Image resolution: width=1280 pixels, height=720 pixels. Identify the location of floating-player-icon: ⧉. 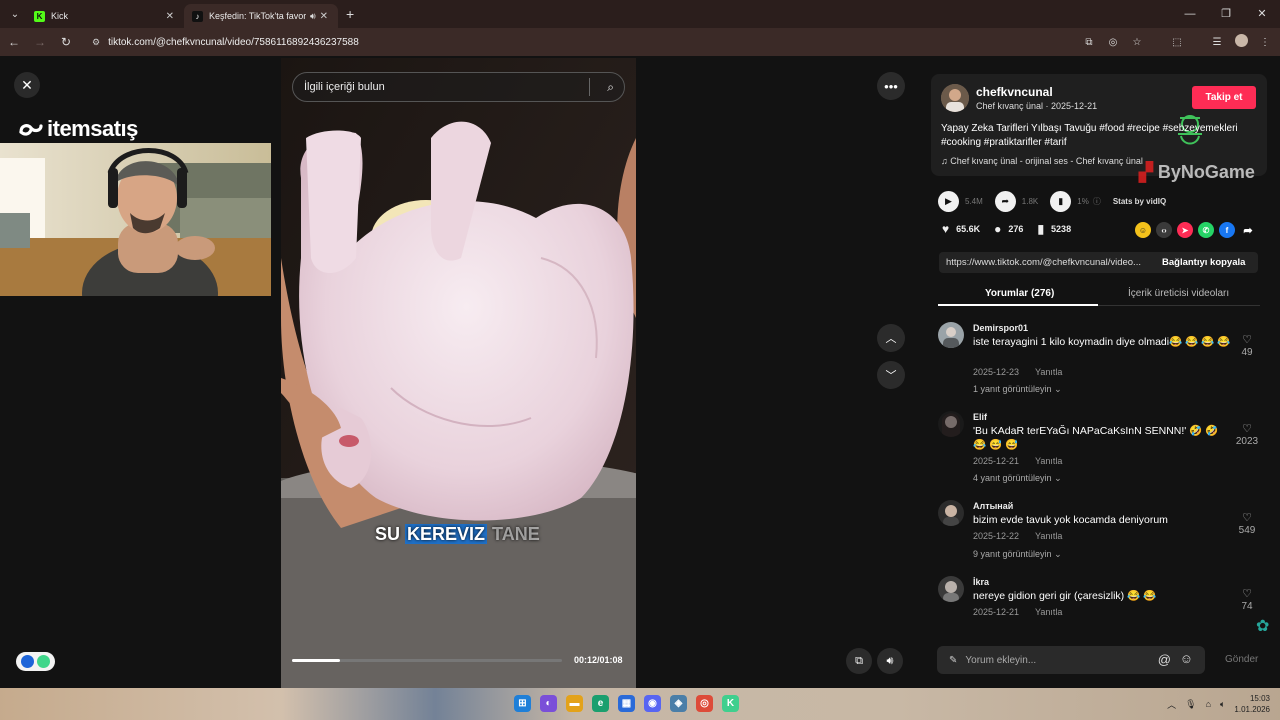
(859, 661).